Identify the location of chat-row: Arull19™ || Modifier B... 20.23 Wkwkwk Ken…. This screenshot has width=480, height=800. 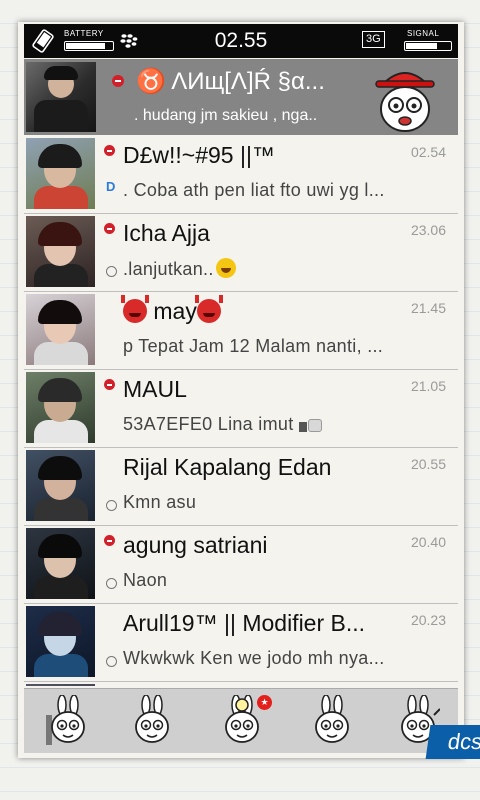
(241, 643).